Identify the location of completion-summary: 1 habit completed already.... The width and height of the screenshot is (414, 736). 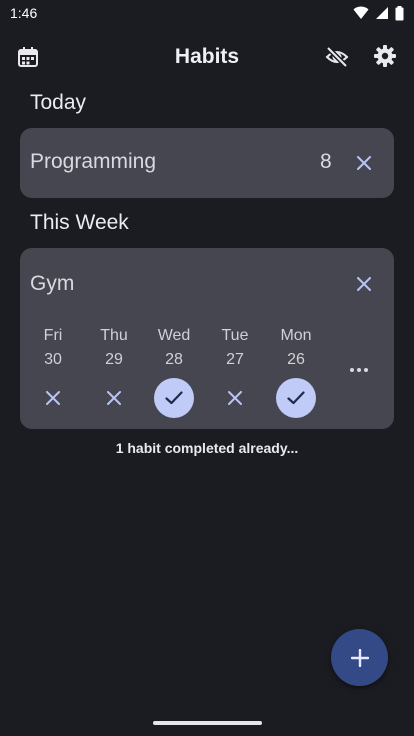
(207, 448).